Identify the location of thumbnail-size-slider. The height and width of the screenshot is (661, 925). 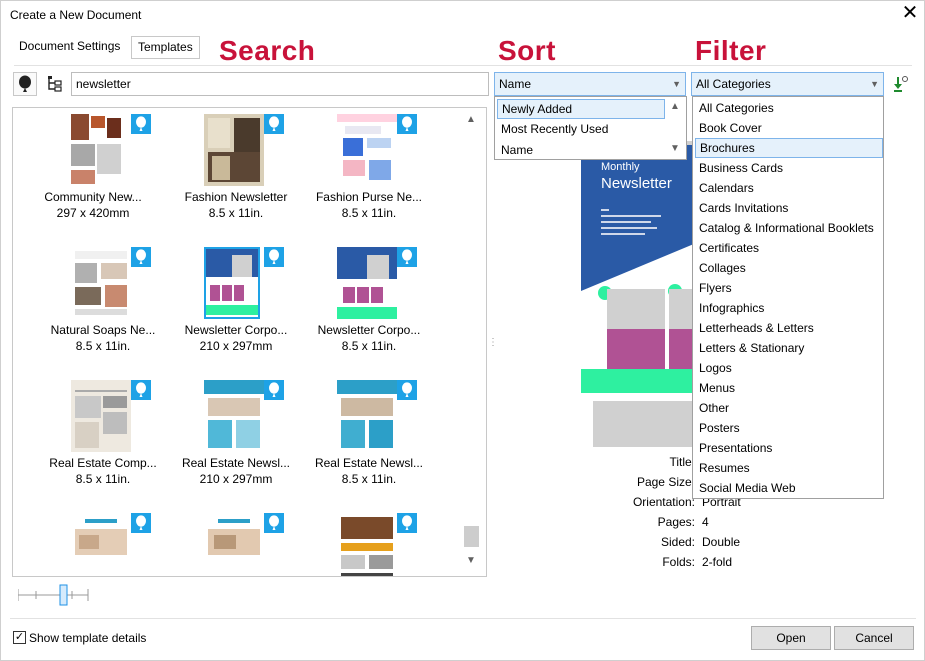
(53, 595).